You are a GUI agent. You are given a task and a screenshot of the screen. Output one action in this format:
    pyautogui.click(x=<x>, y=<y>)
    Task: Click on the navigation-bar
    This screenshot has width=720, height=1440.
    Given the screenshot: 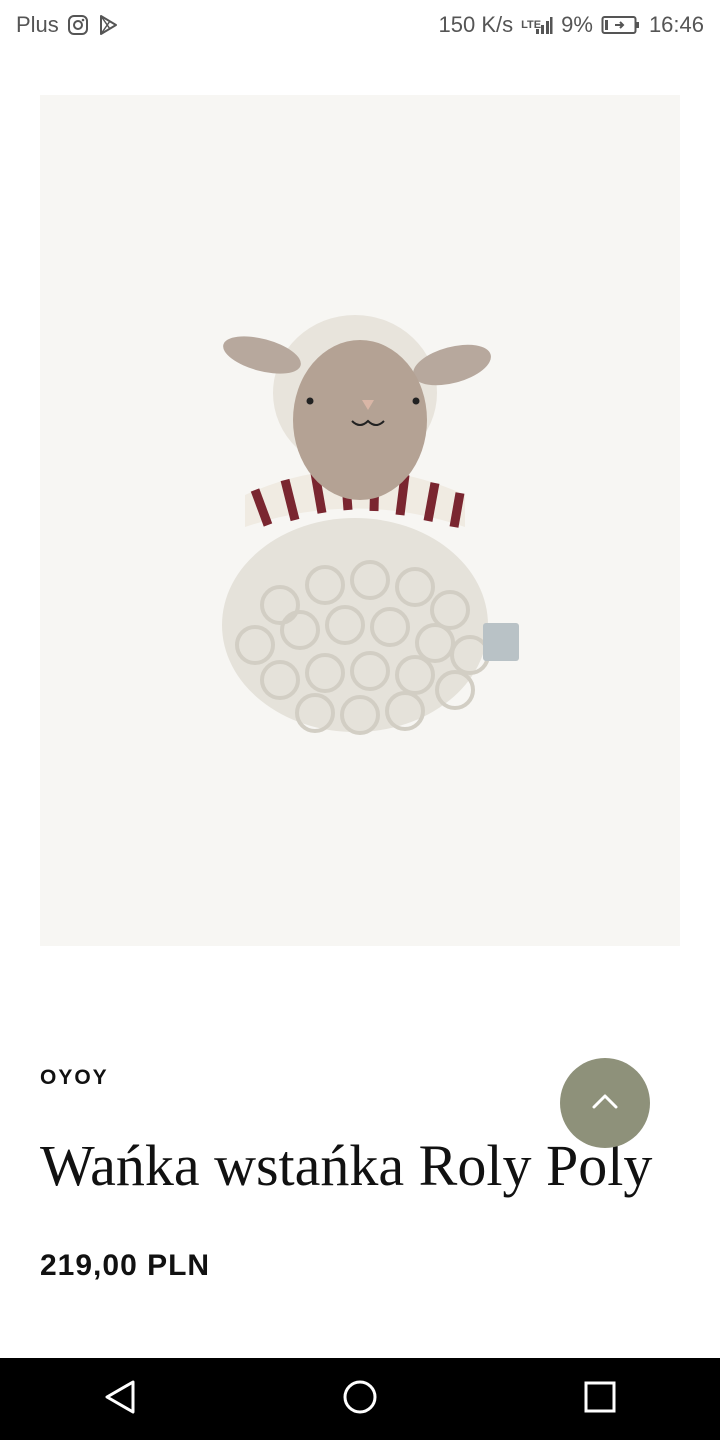 What is the action you would take?
    pyautogui.click(x=360, y=1399)
    